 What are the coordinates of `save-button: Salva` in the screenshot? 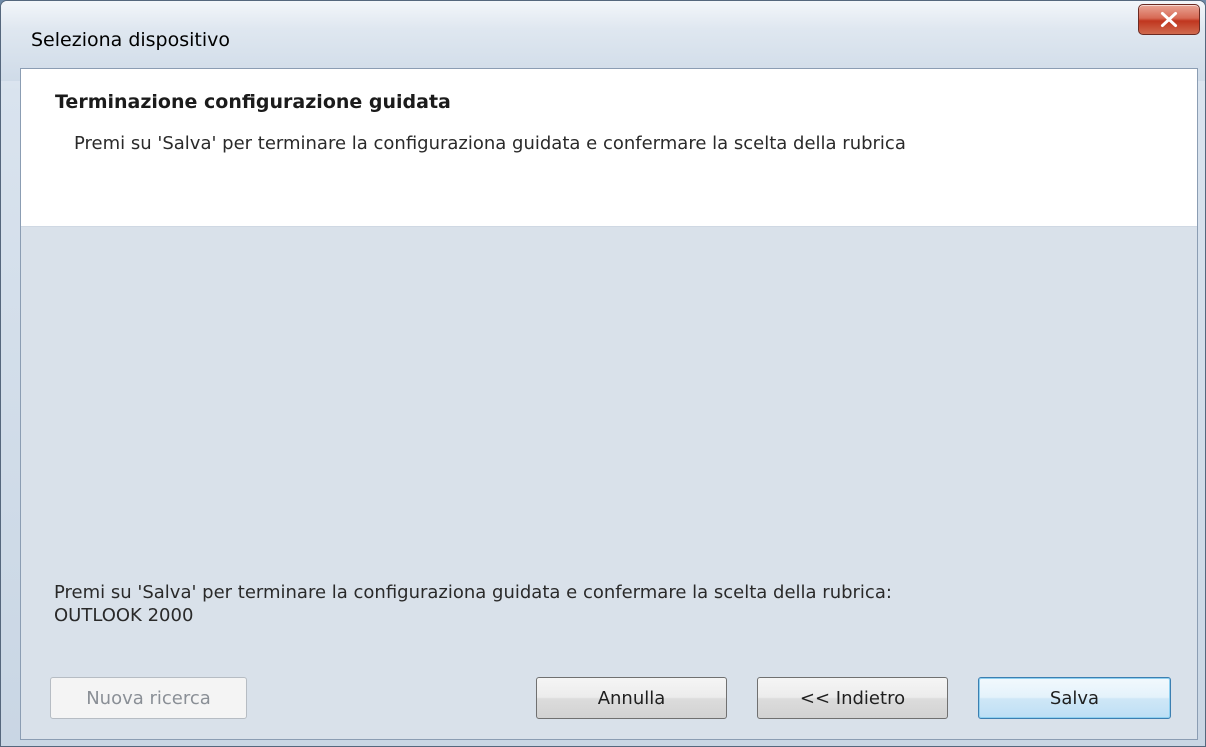 It's located at (1074, 698).